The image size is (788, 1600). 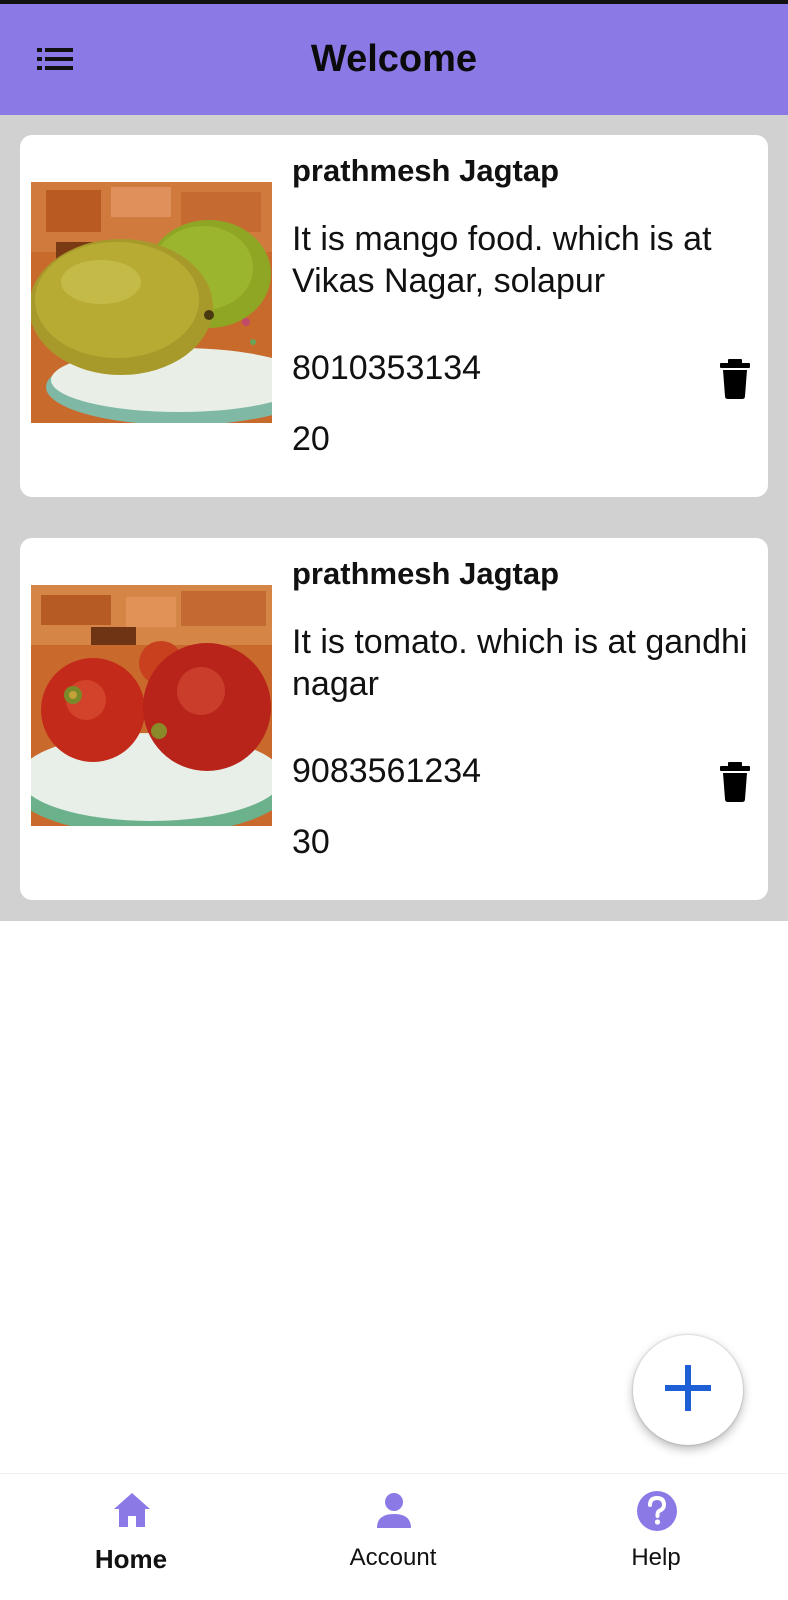 What do you see at coordinates (151, 302) in the screenshot?
I see `mango-photo` at bounding box center [151, 302].